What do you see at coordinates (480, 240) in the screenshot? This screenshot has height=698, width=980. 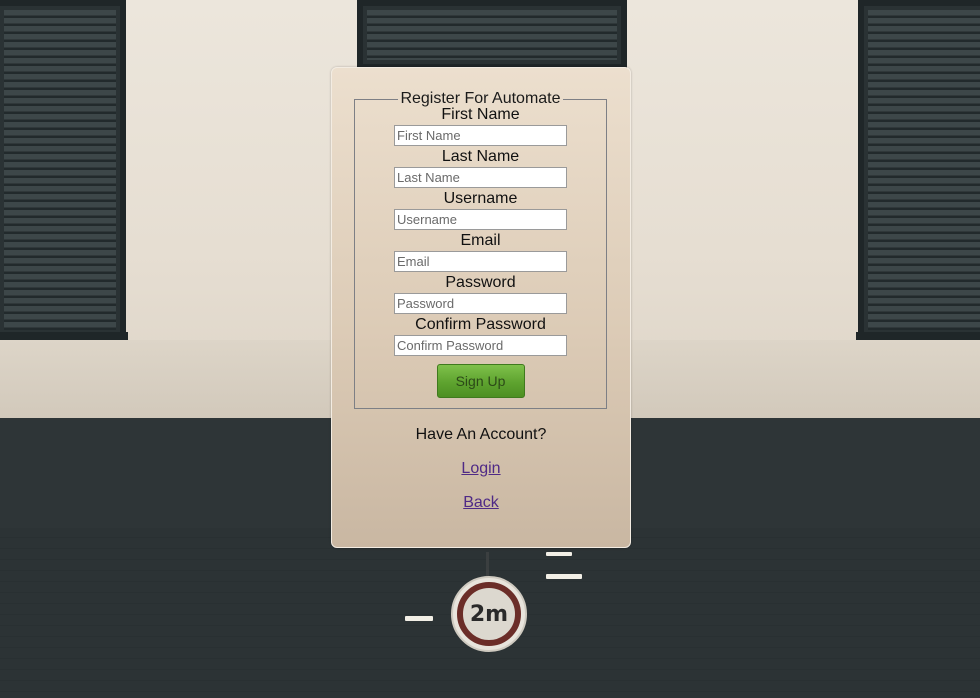 I see `email-label: Email` at bounding box center [480, 240].